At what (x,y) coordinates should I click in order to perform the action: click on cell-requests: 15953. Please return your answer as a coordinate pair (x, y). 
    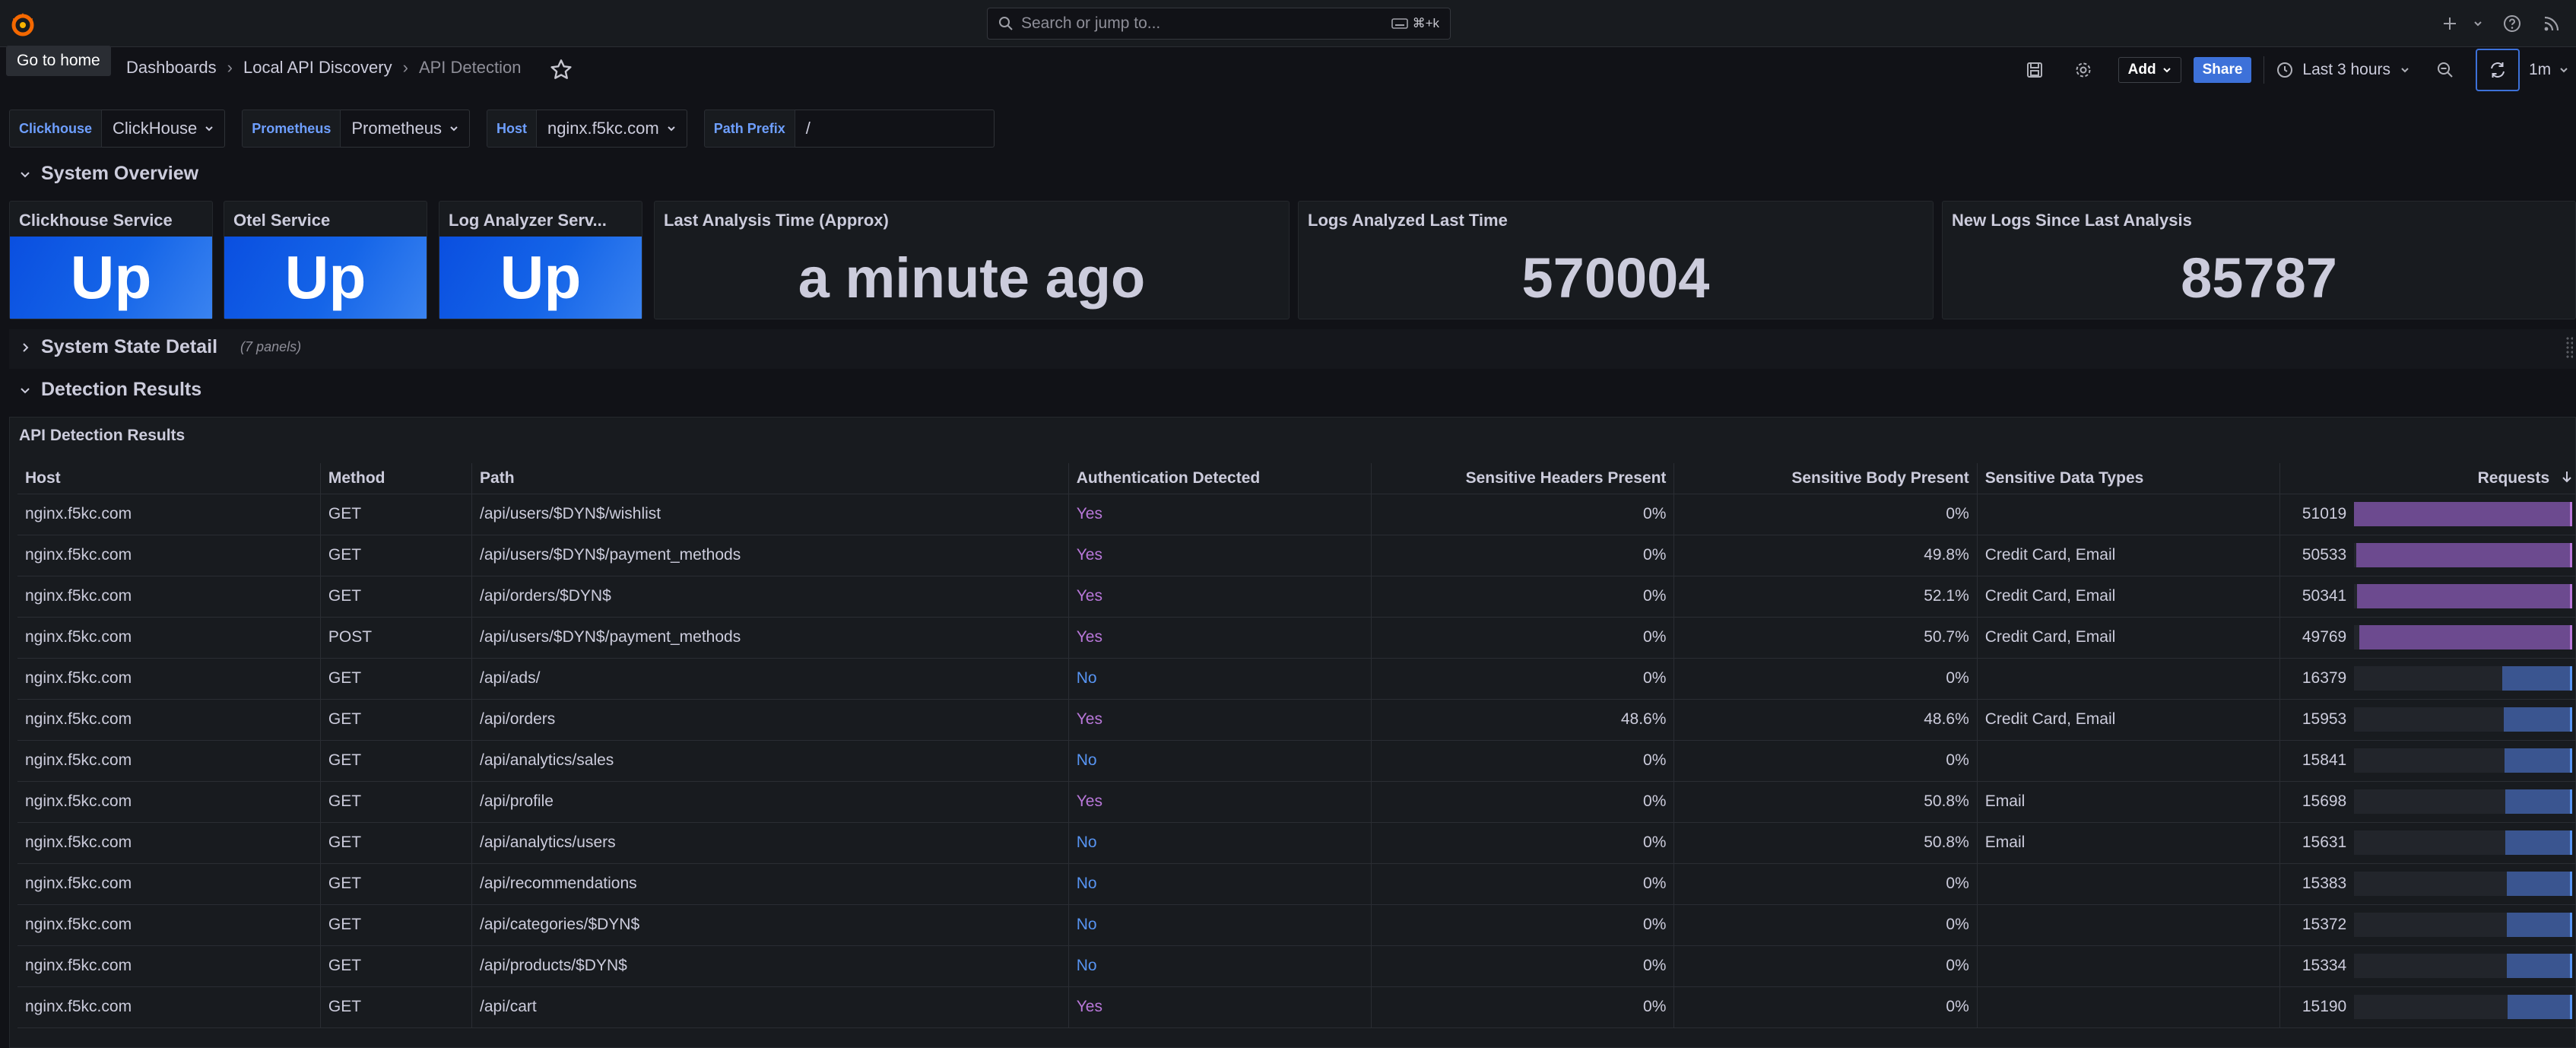
    Looking at the image, I should click on (2427, 720).